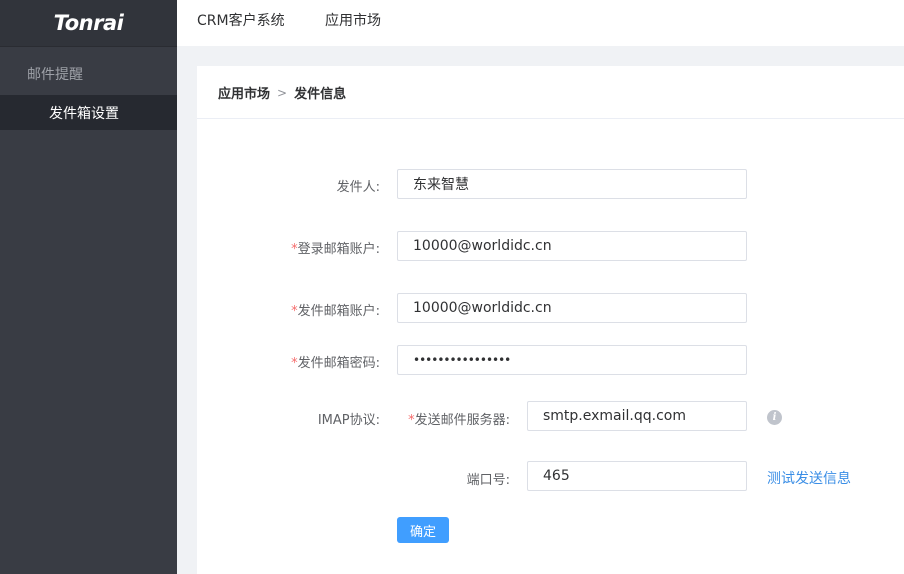 This screenshot has width=904, height=574. Describe the element at coordinates (572, 184) in the screenshot. I see `sender-input` at that location.